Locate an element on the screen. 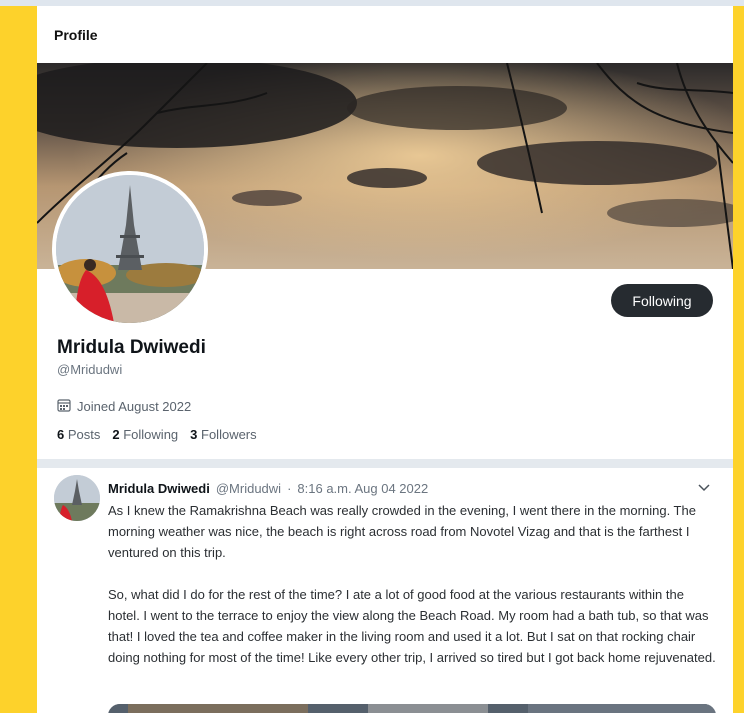  calendar-icon is located at coordinates (64, 406).